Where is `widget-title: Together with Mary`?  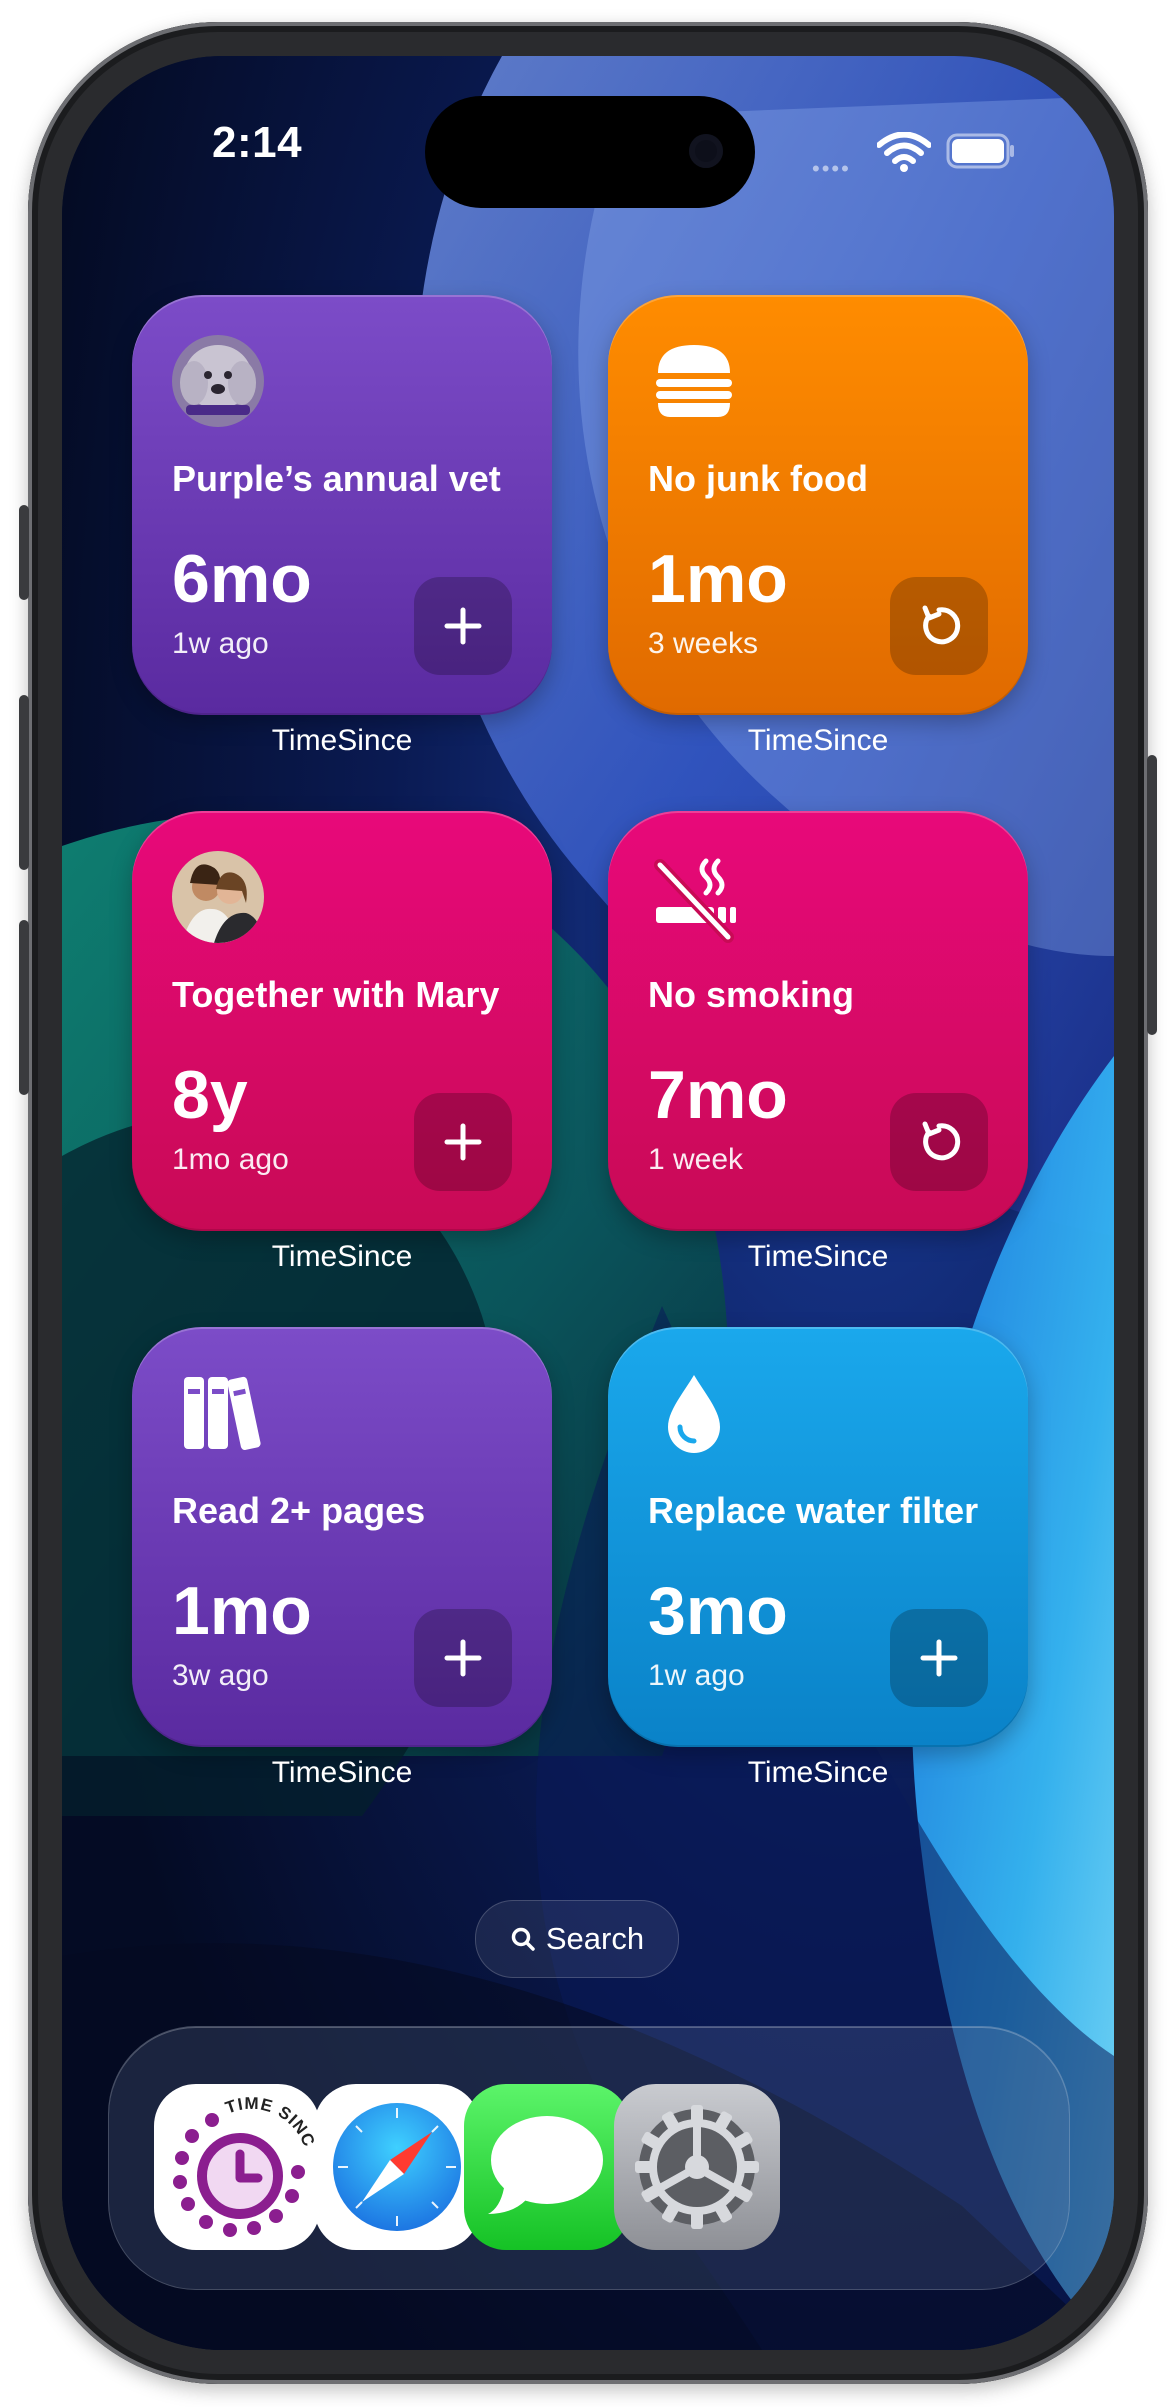 widget-title: Together with Mary is located at coordinates (336, 994).